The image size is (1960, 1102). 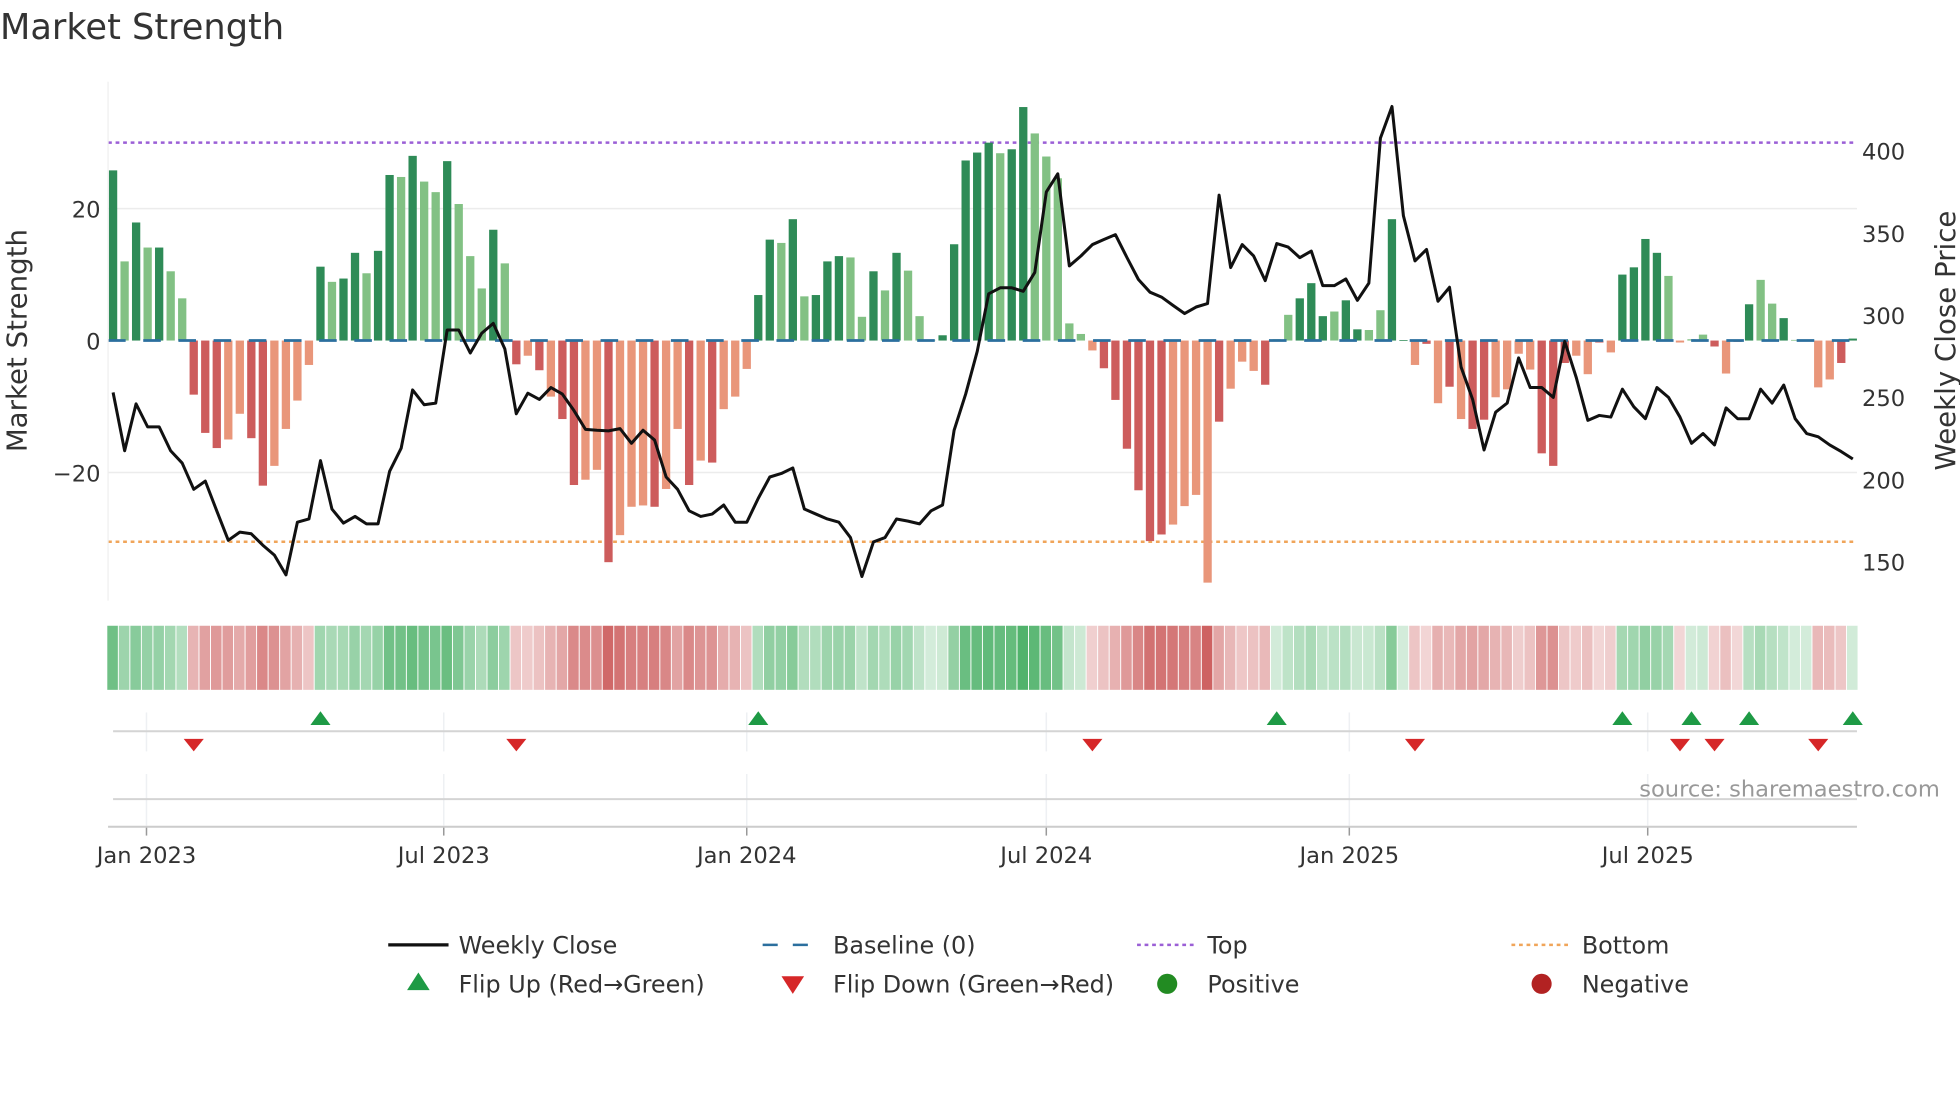 What do you see at coordinates (1228, 985) in the screenshot?
I see `legend-item-positive: Positive` at bounding box center [1228, 985].